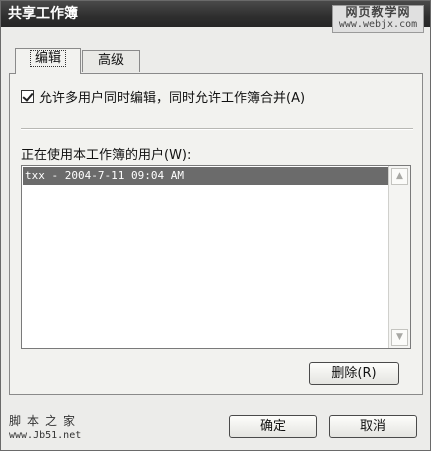  What do you see at coordinates (217, 129) in the screenshot?
I see `separator` at bounding box center [217, 129].